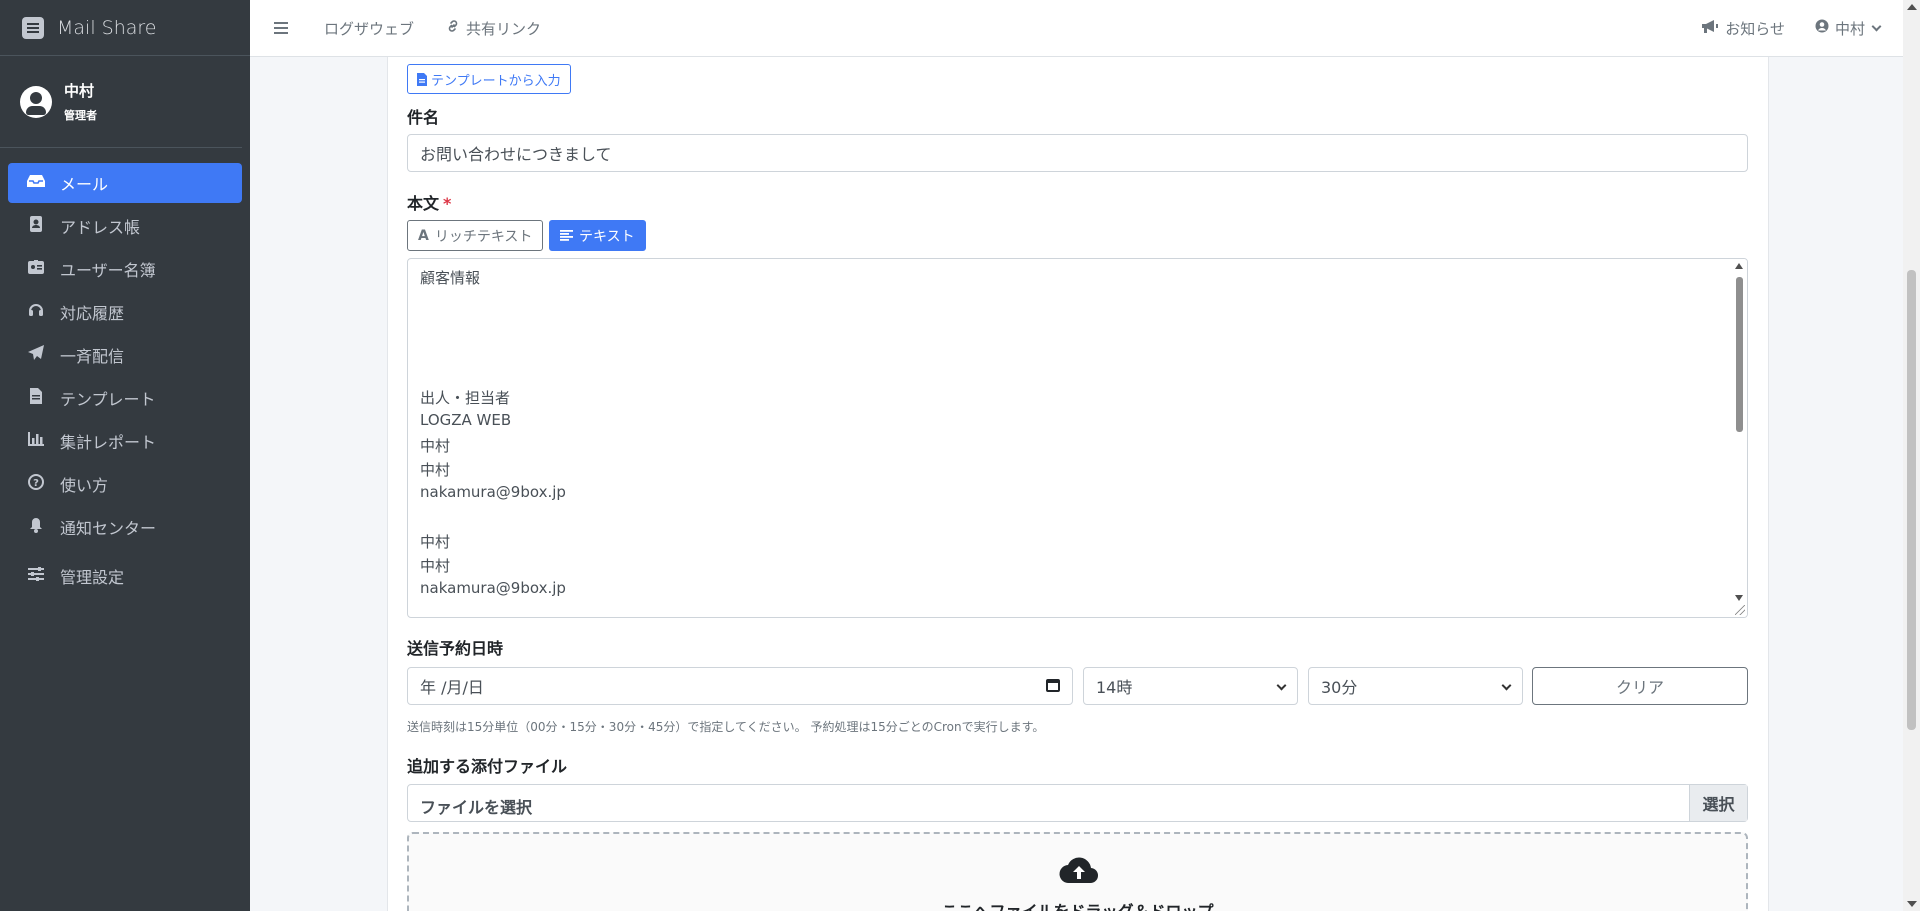 The height and width of the screenshot is (911, 1920). I want to click on sidebar-item-label: テンプレート, so click(108, 399).